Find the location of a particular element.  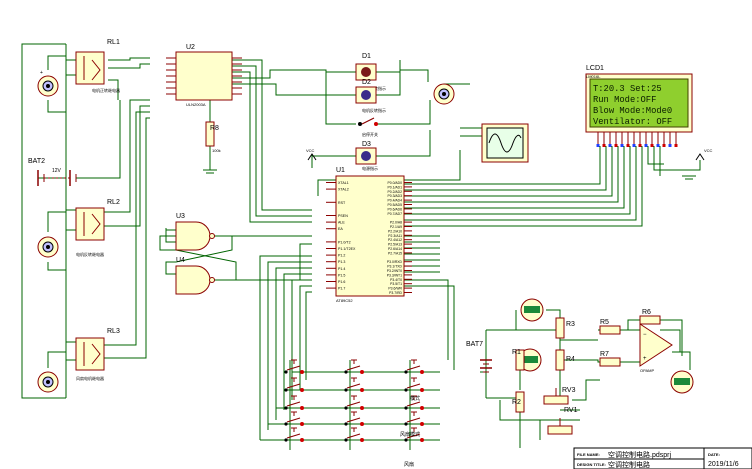

title-date: 2019/11/6 is located at coordinates (723, 464).